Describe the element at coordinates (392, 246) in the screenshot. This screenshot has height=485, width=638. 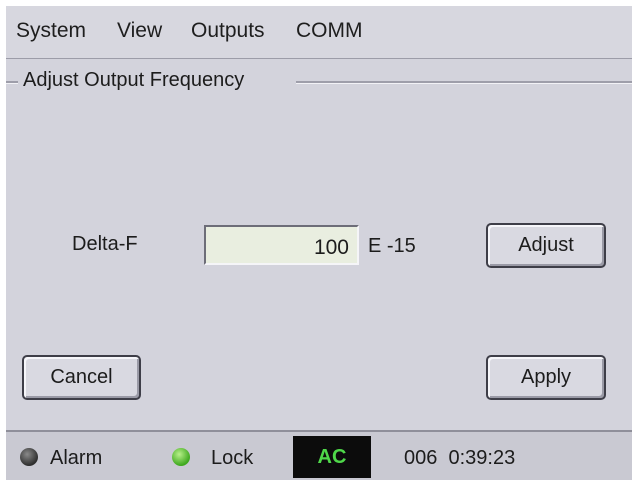
I see `delta-f-unit: E -15` at that location.